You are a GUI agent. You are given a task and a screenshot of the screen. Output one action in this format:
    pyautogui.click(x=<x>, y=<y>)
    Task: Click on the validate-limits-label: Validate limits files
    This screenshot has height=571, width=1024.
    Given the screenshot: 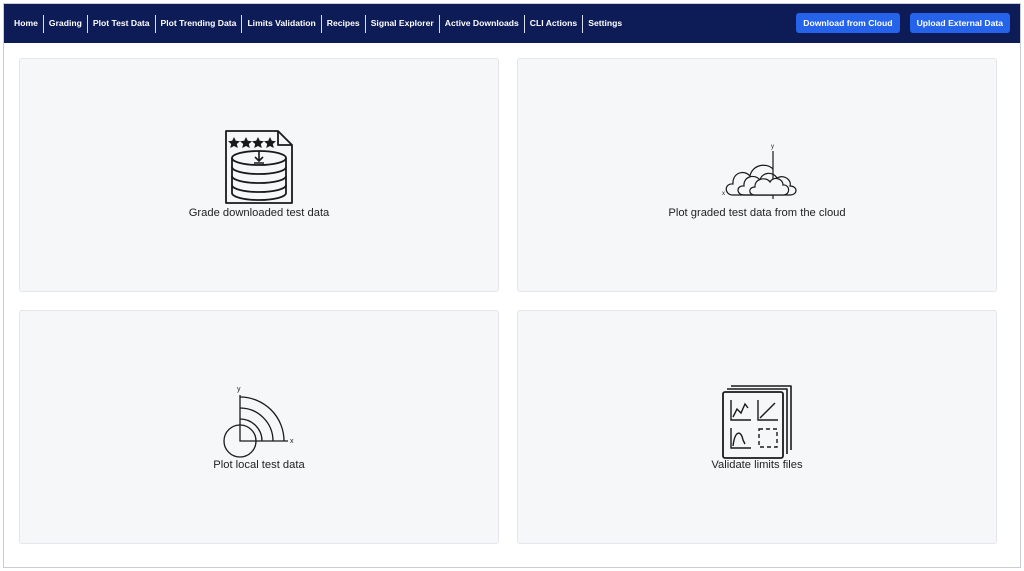 What is the action you would take?
    pyautogui.click(x=757, y=465)
    